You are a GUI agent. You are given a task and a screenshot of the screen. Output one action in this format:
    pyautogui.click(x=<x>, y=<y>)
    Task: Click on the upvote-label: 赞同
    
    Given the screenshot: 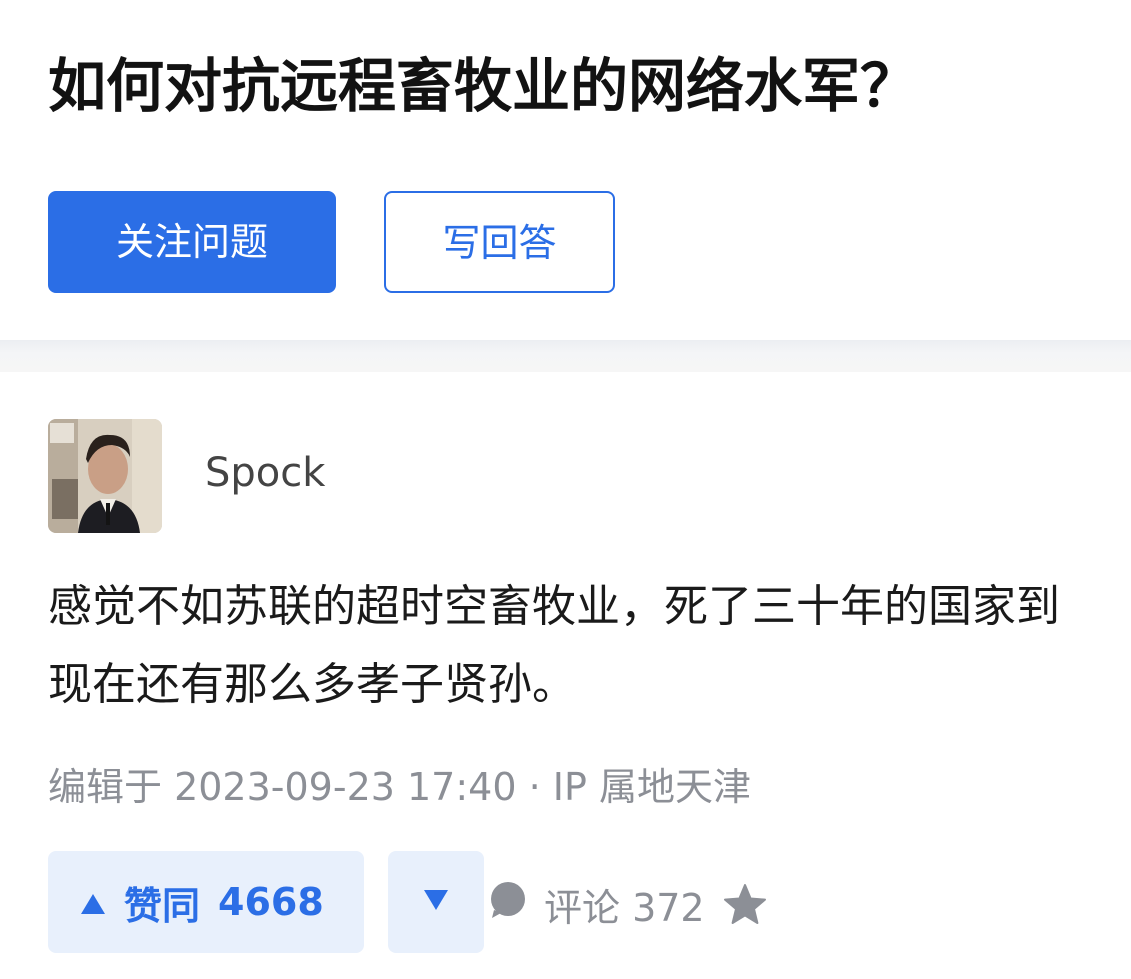 What is the action you would take?
    pyautogui.click(x=162, y=905)
    